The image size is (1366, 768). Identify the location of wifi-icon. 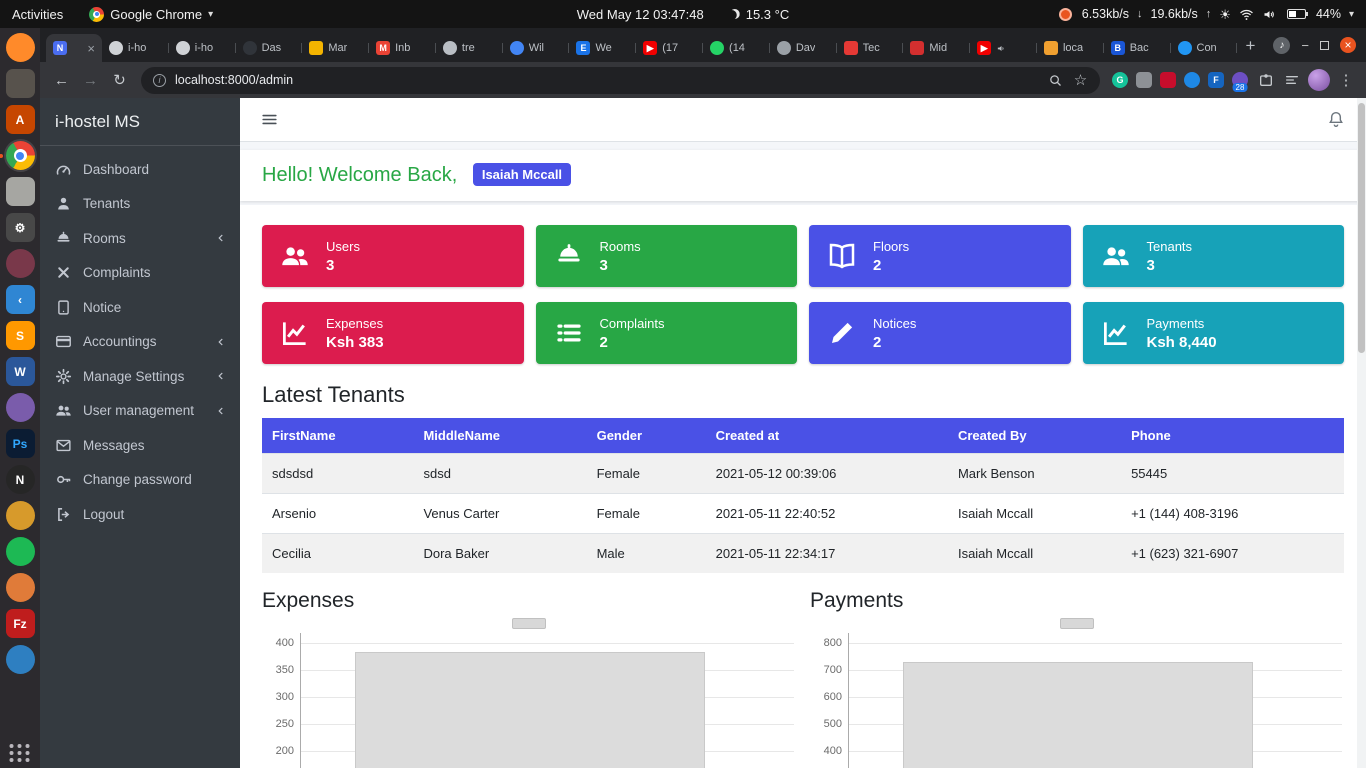
(1246, 14).